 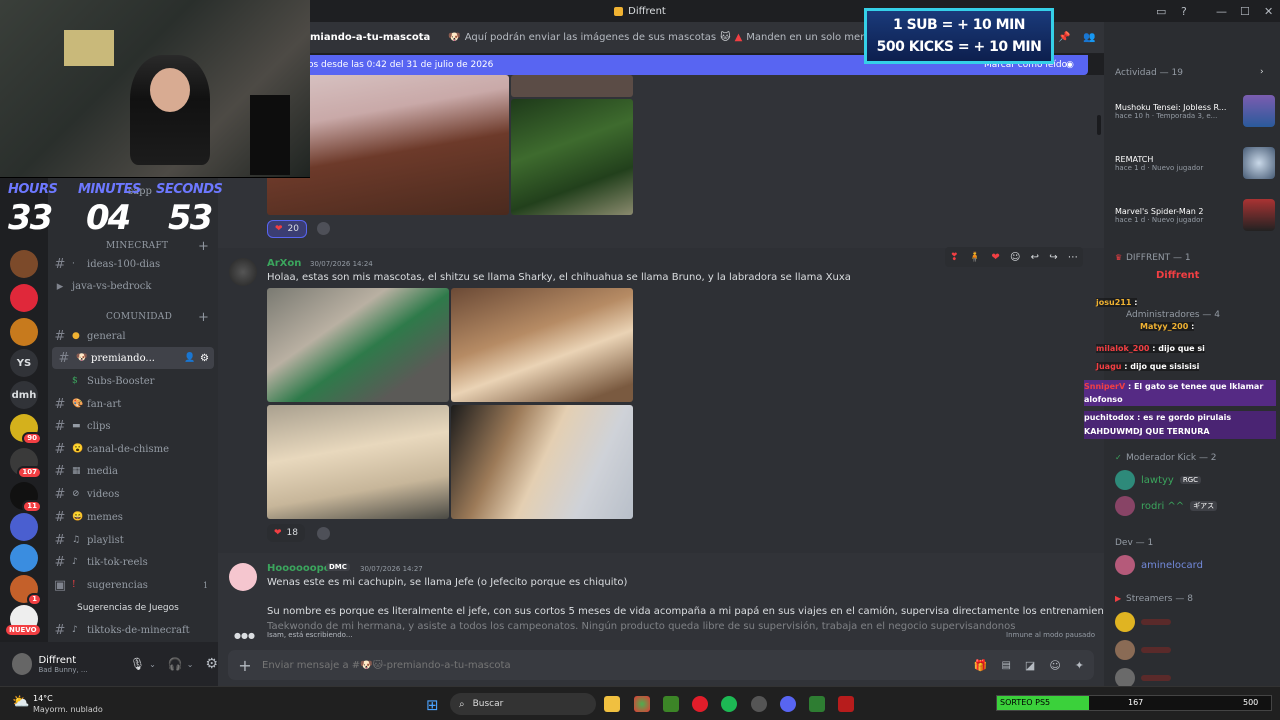 I want to click on server-icon: 107, so click(x=26, y=463).